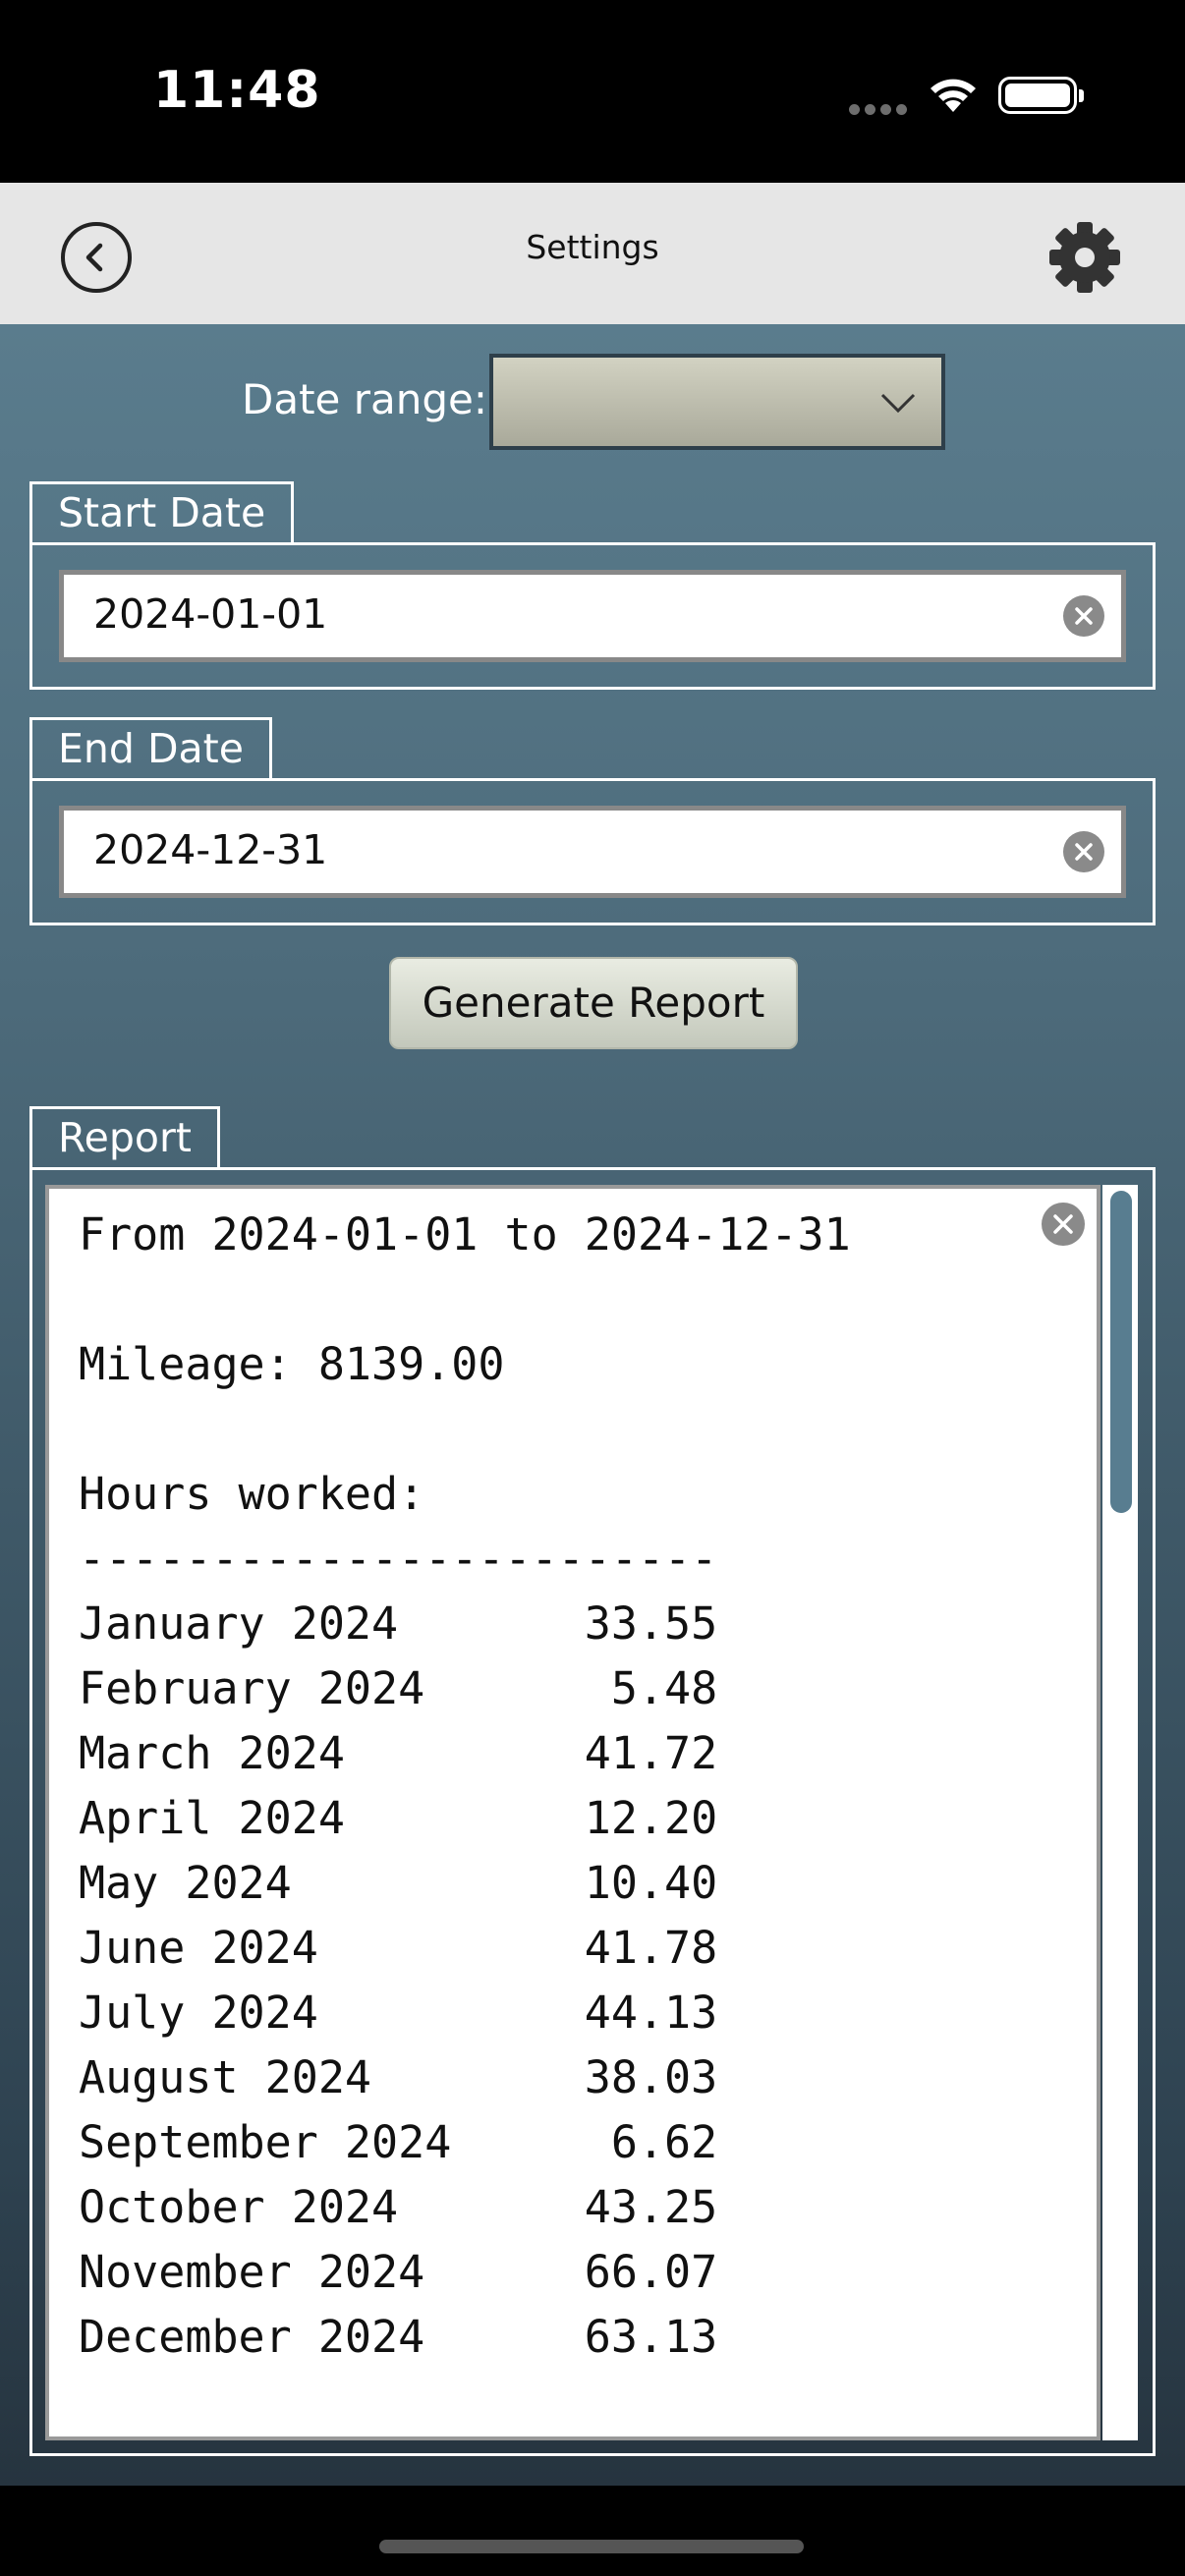 This screenshot has width=1185, height=2576. I want to click on date-range-select, so click(717, 402).